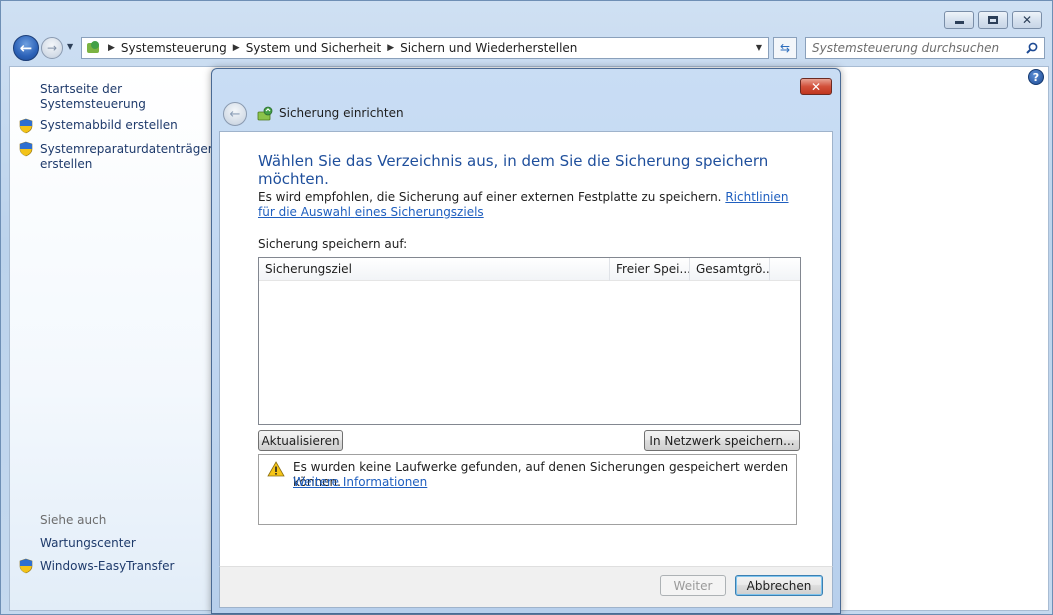  Describe the element at coordinates (126, 149) in the screenshot. I see `repair-disc-label-line1: Systemreparaturdatenträger` at that location.